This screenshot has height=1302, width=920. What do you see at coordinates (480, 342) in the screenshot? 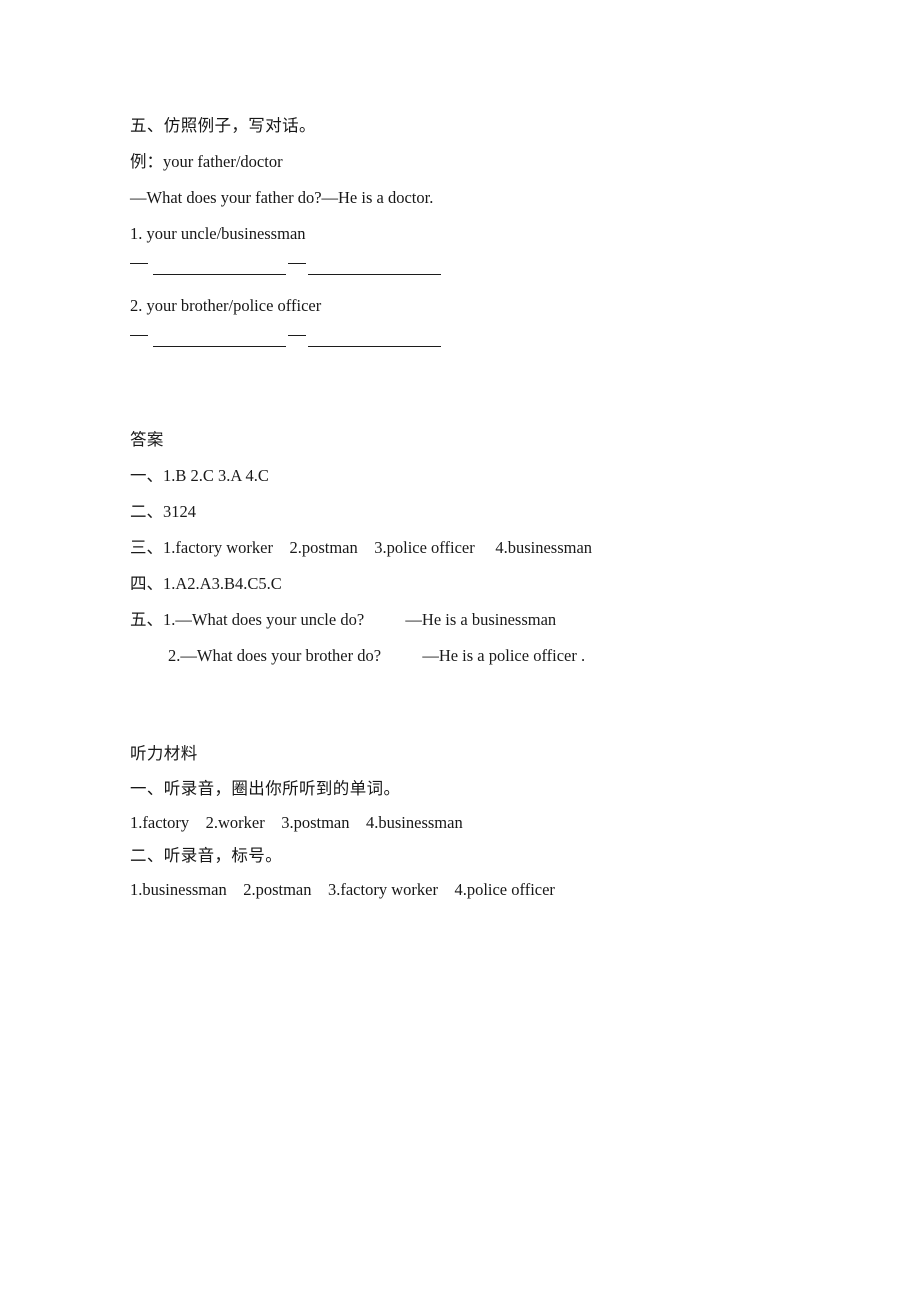
I see `exercise-item-2-answer-blanks` at bounding box center [480, 342].